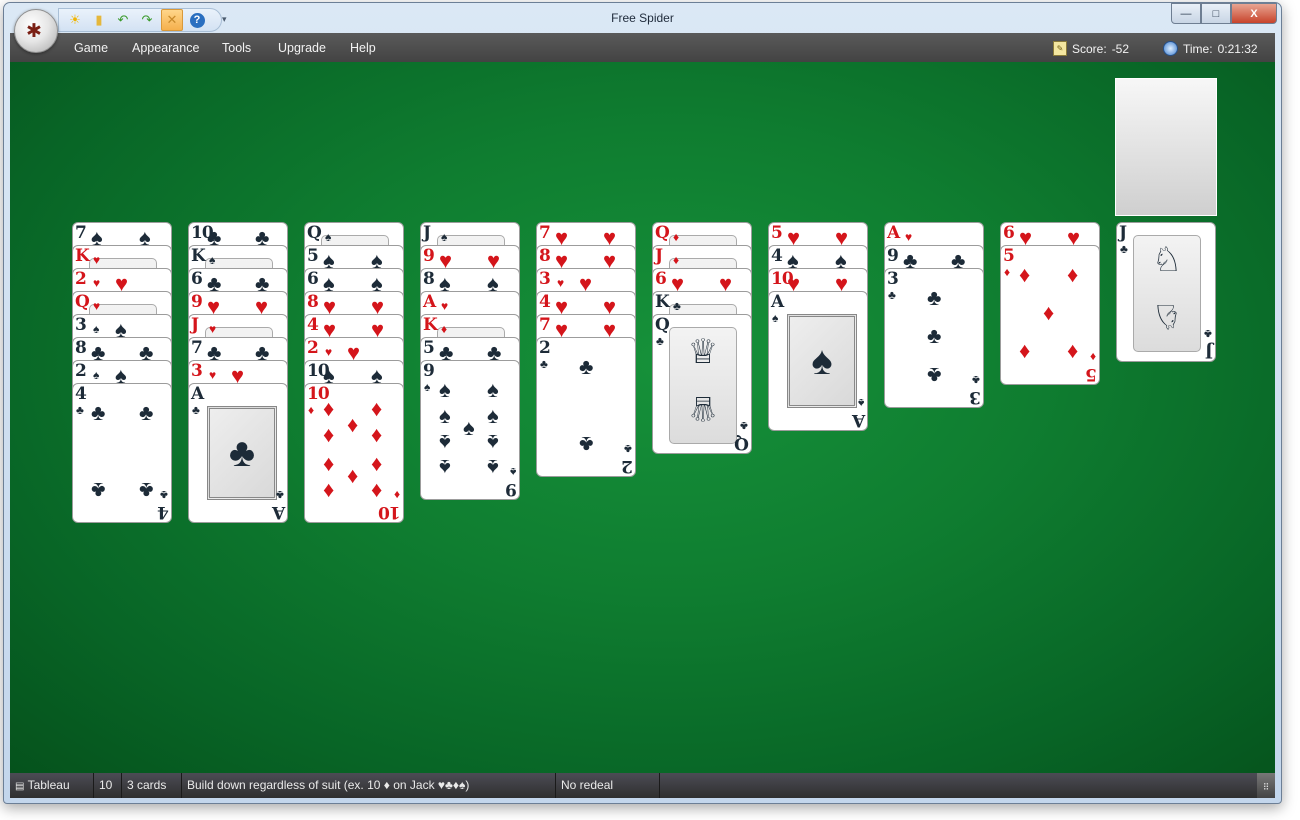 The width and height of the screenshot is (1300, 820). I want to click on time-display: Time: 0:21:32, so click(1210, 48).